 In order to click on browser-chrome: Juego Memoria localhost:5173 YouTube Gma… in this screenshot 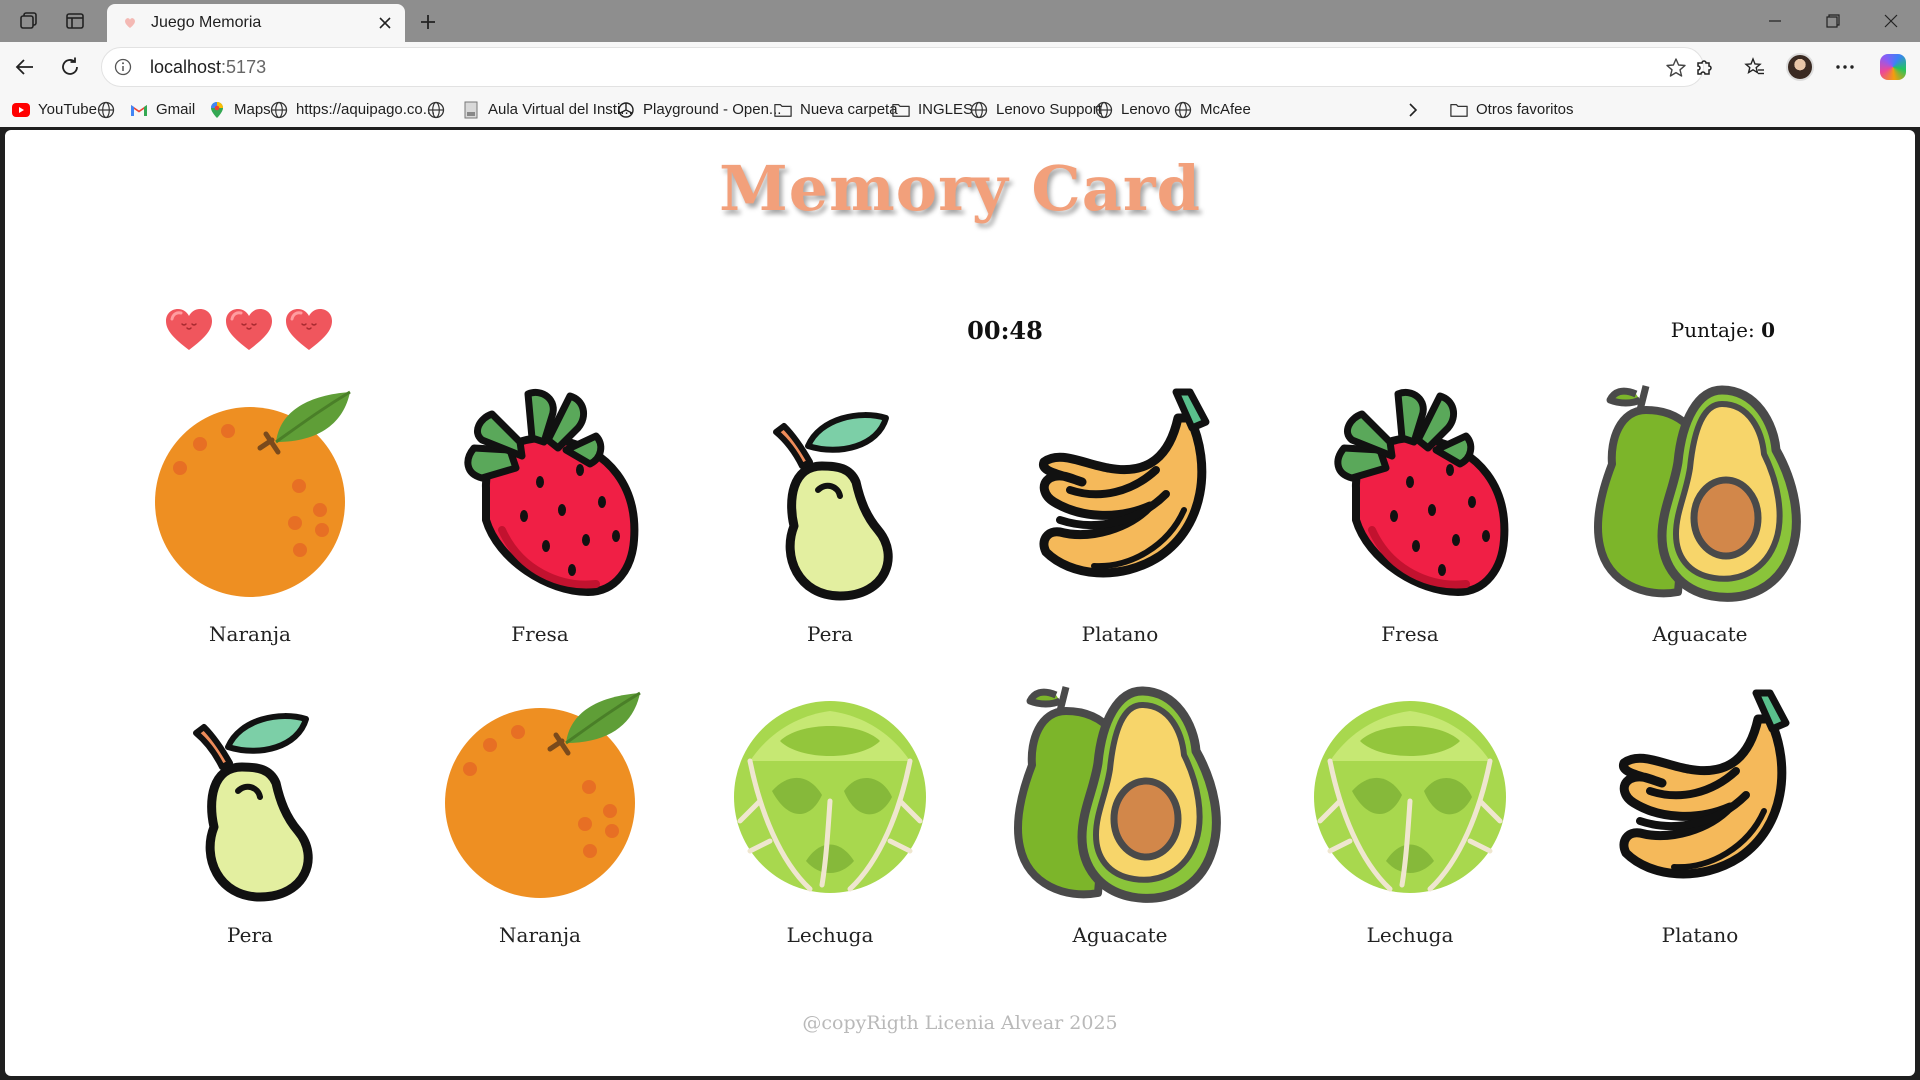, I will do `click(960, 63)`.